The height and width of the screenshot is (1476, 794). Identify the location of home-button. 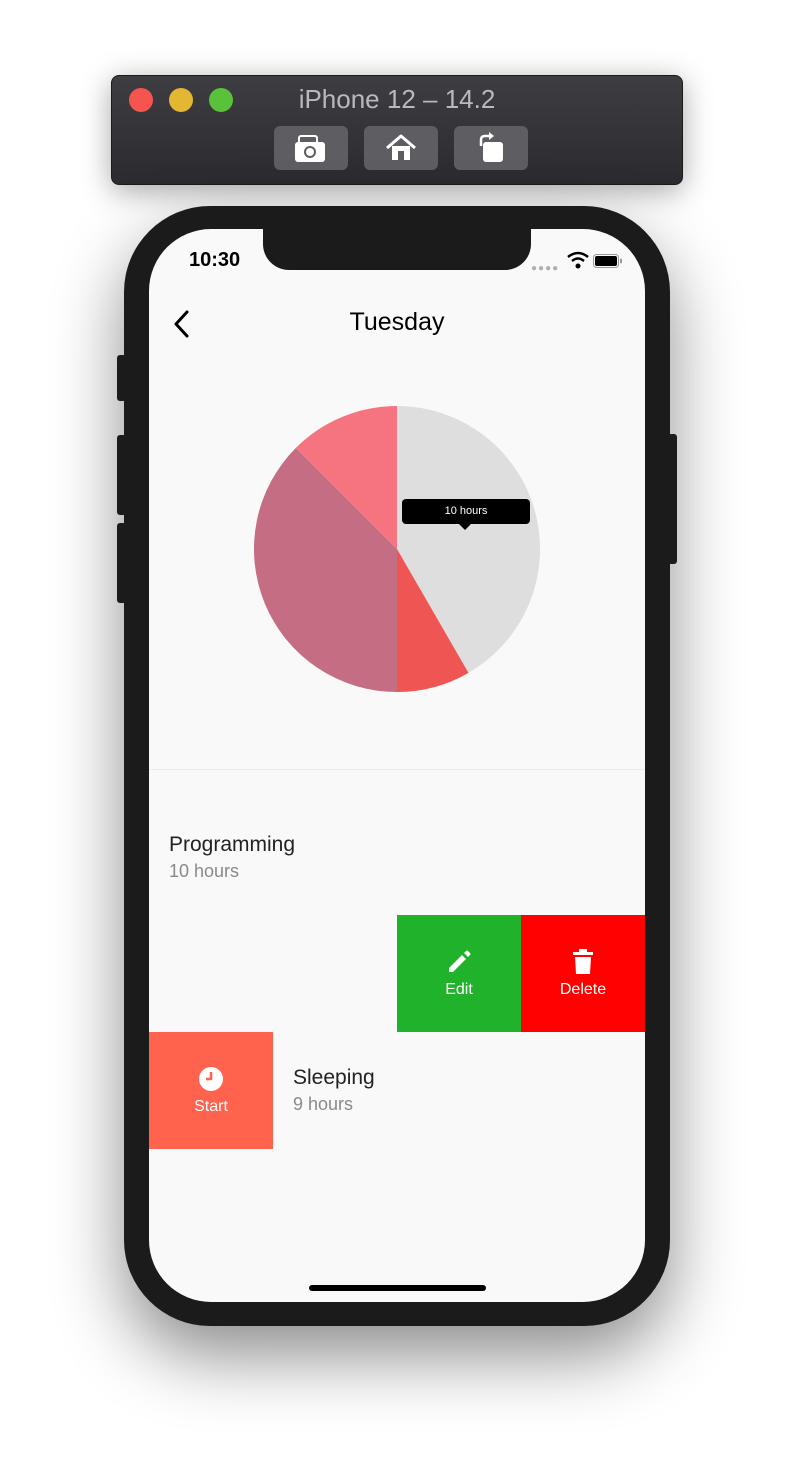
(401, 148).